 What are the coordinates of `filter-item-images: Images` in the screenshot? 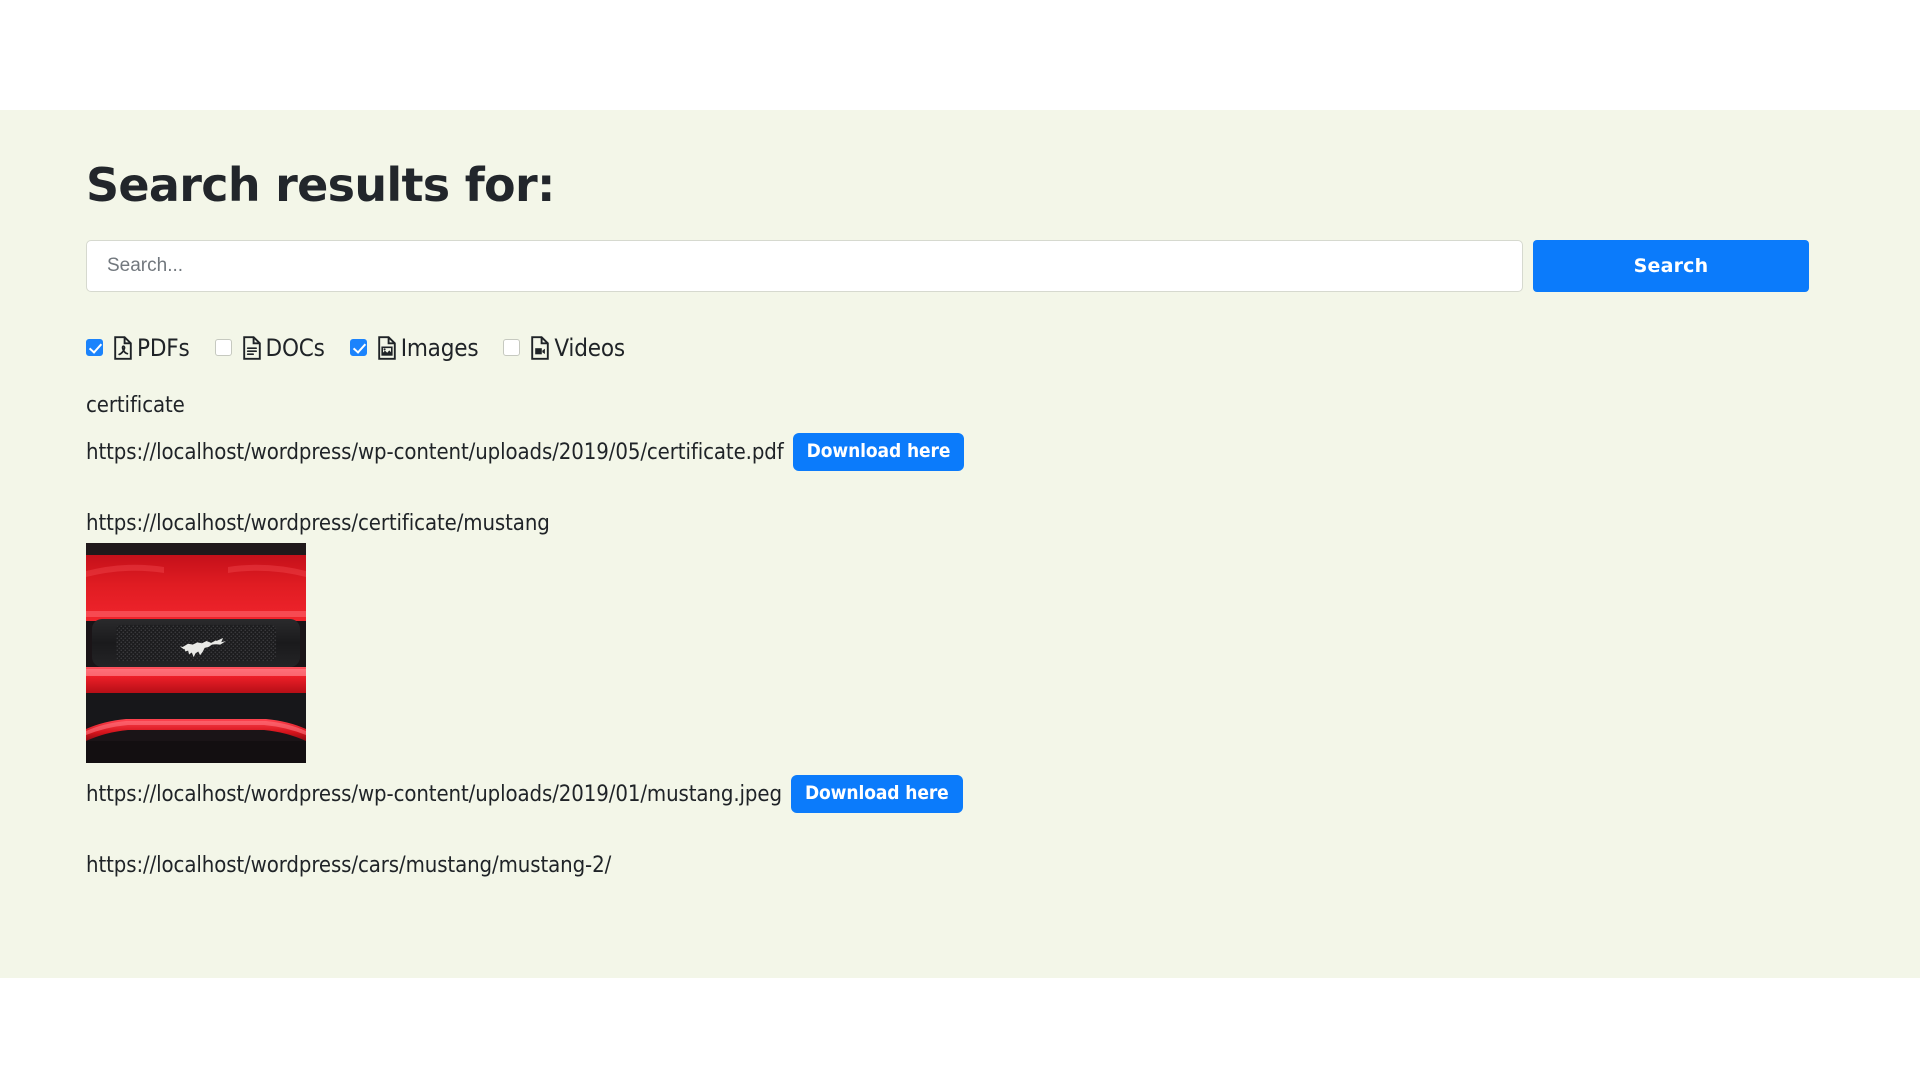 It's located at (414, 347).